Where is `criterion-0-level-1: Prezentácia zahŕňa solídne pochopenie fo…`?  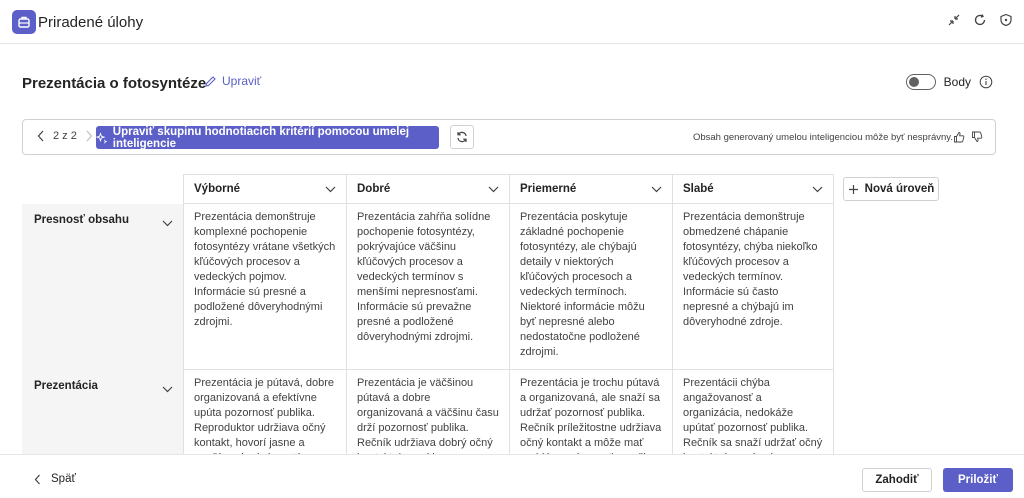
criterion-0-level-1: Prezentácia zahŕňa solídne pochopenie fo… is located at coordinates (428, 287).